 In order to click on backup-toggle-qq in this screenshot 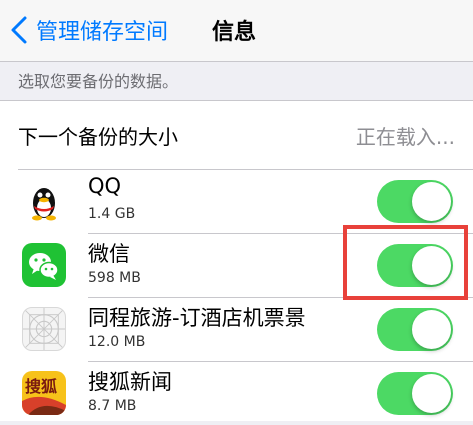, I will do `click(415, 201)`.